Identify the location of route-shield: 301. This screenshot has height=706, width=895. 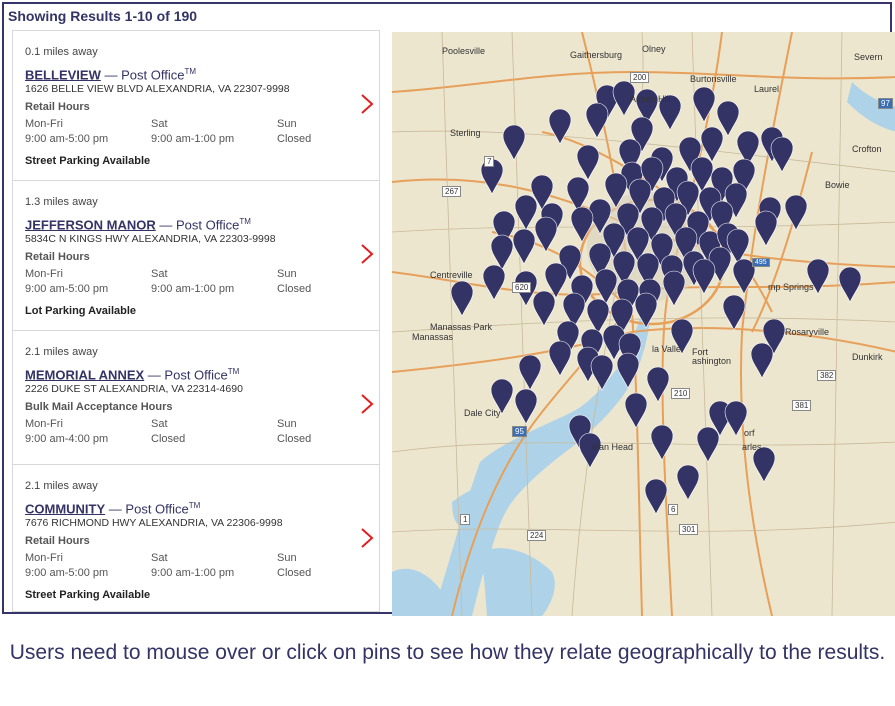
(689, 529).